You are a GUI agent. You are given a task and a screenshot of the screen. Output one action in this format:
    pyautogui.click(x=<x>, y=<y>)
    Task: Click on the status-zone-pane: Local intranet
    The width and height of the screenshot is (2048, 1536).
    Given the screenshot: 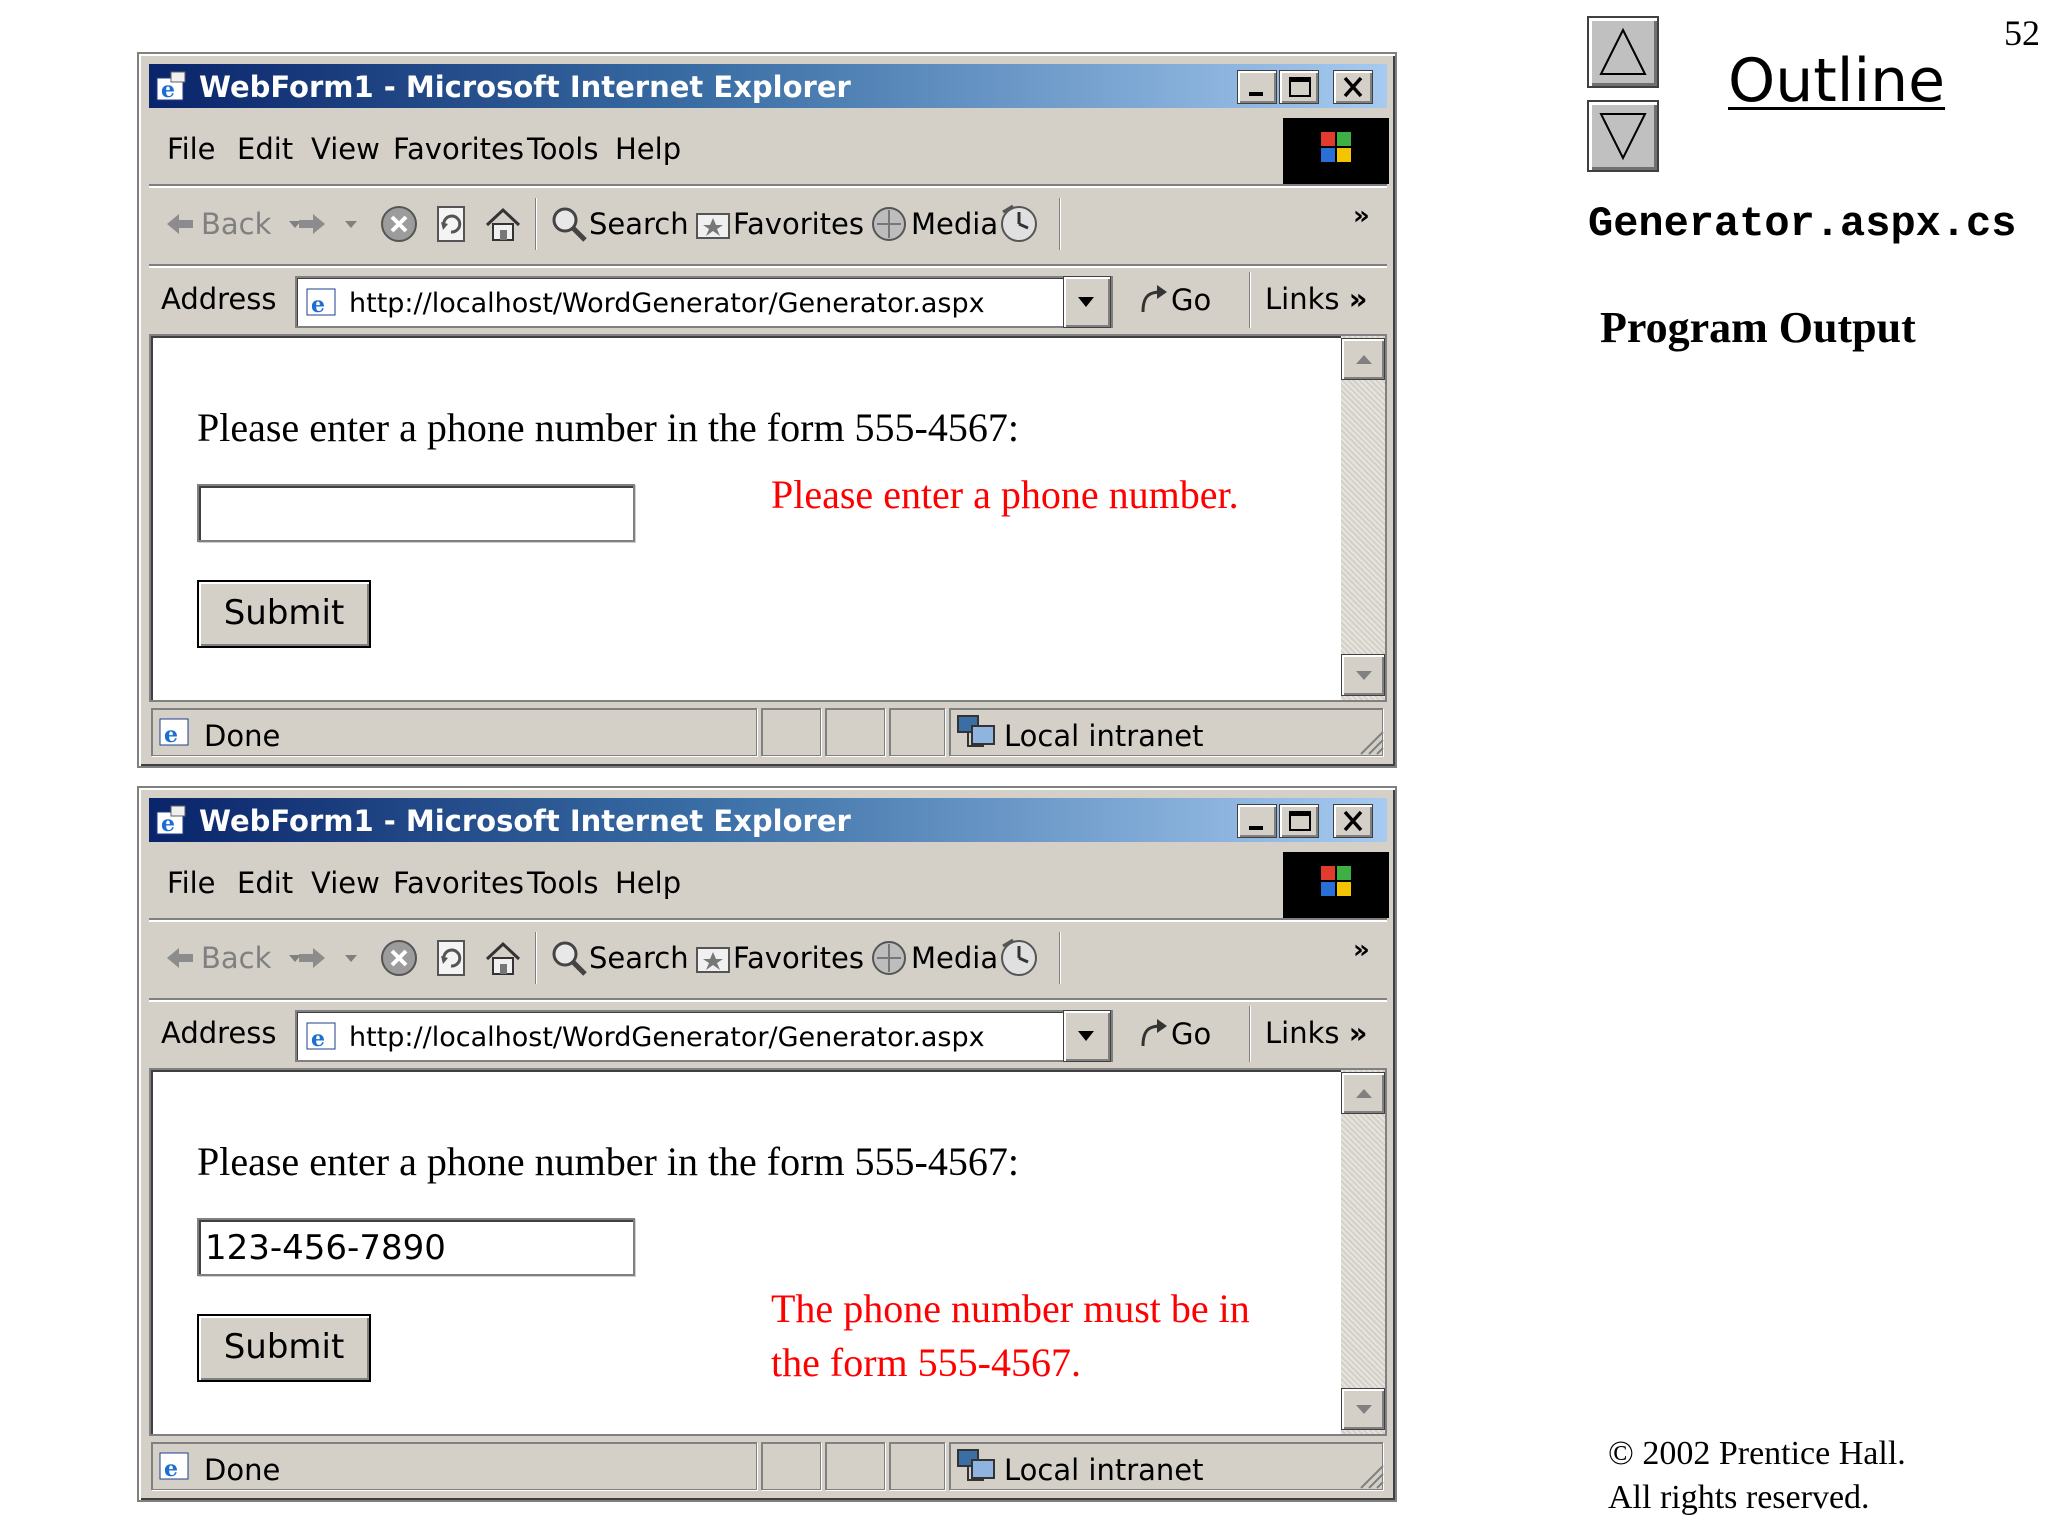 What is the action you would take?
    pyautogui.click(x=1166, y=732)
    